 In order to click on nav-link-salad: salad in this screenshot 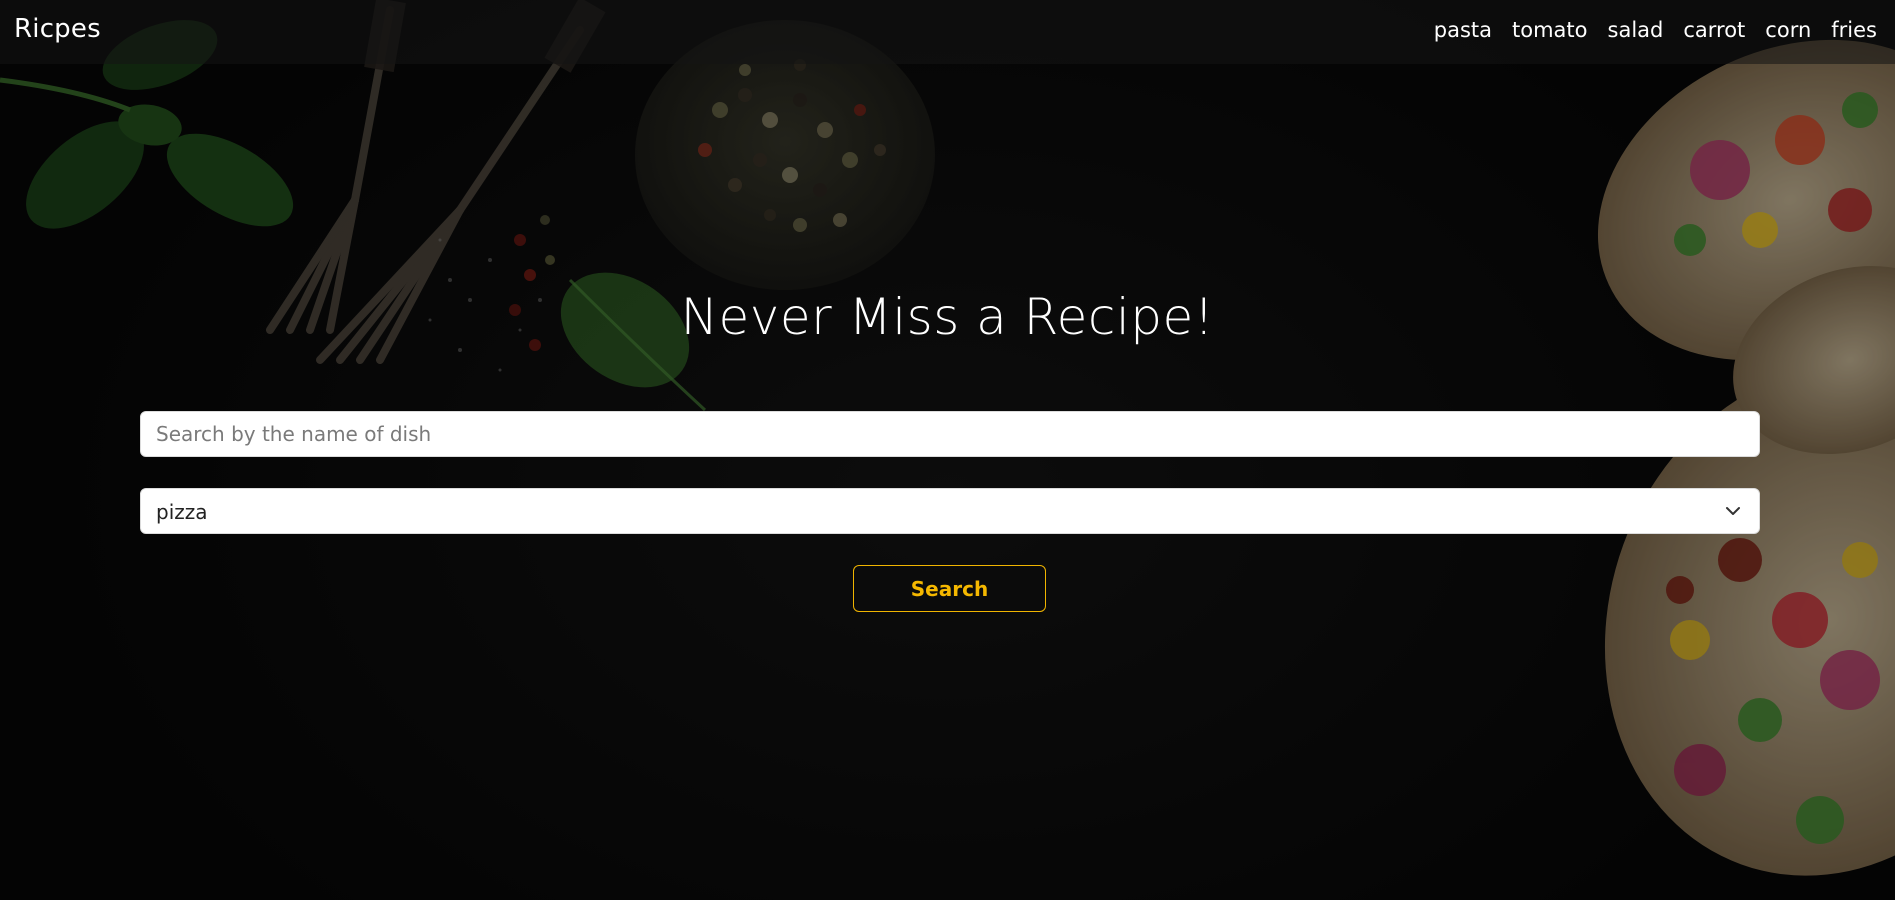, I will do `click(1636, 30)`.